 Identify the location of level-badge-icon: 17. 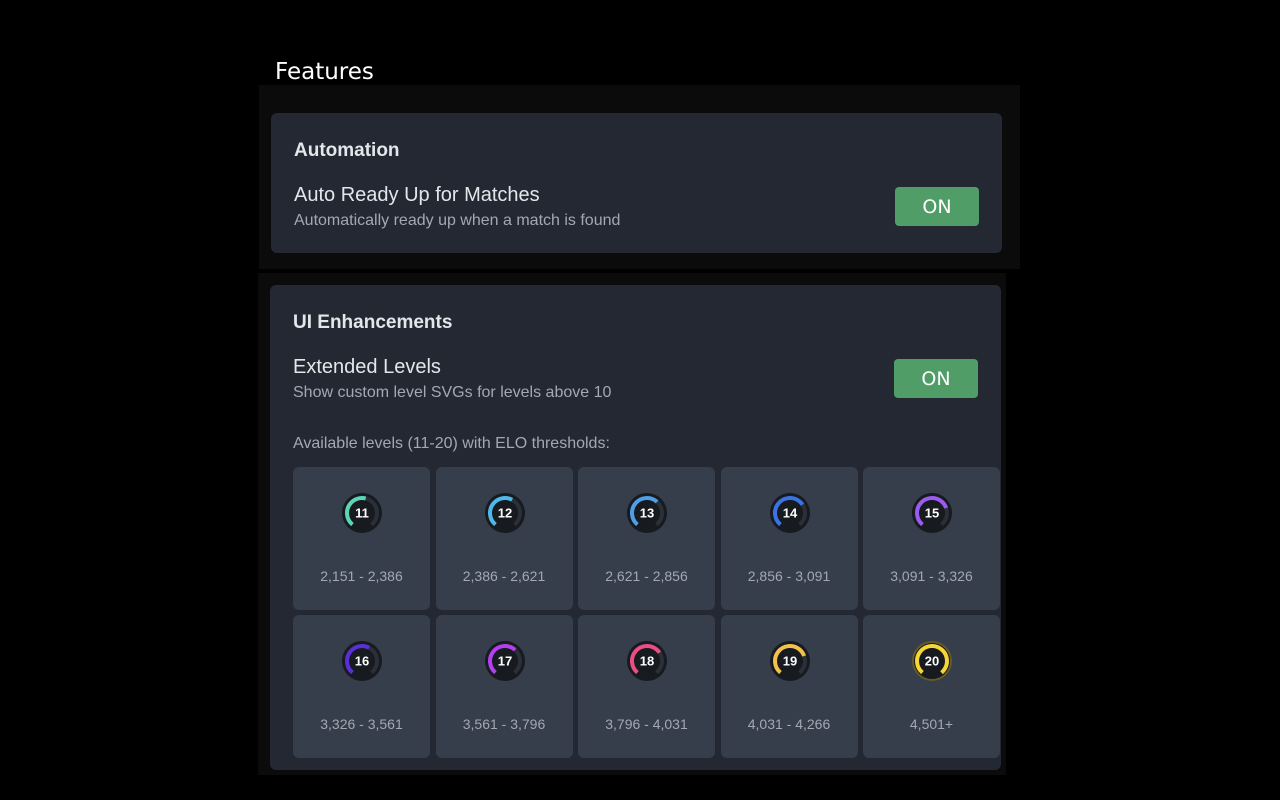
(504, 661).